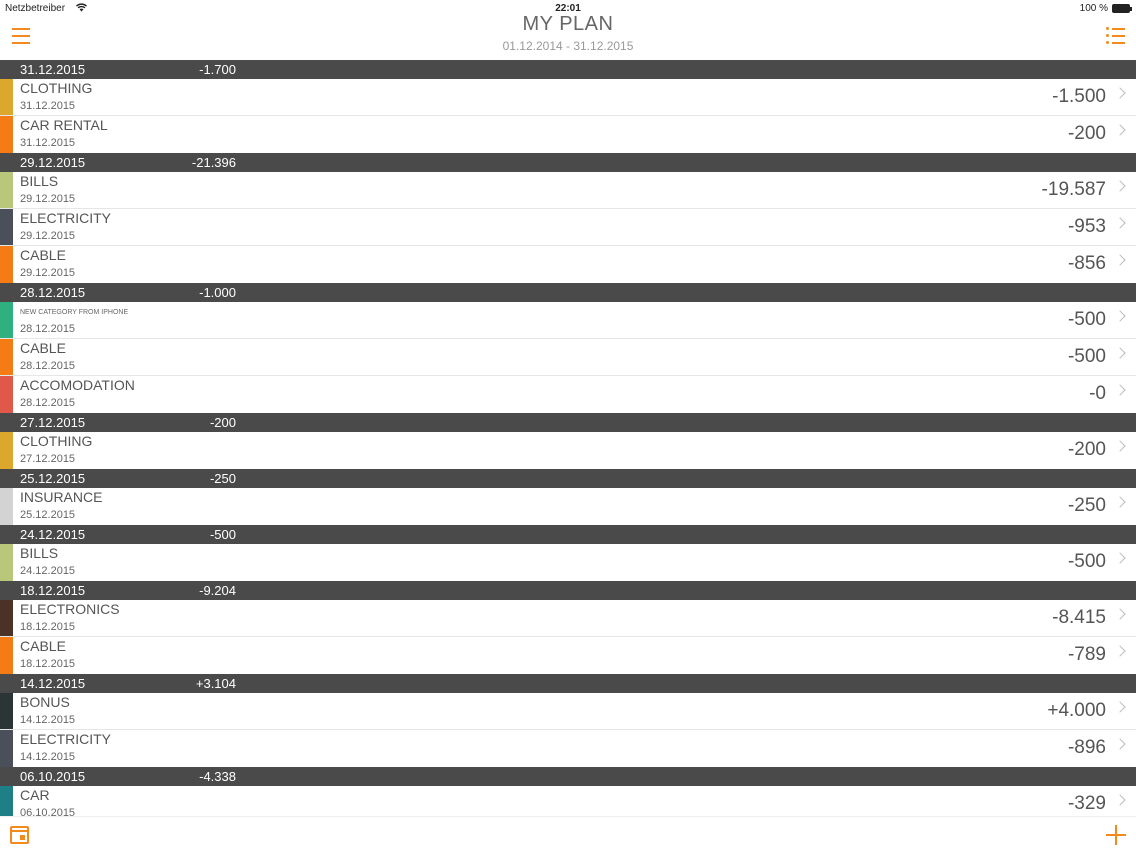  I want to click on entry-row: NEW CATEGORY FROM IPHONE 28.12.2015 -500, so click(568, 320).